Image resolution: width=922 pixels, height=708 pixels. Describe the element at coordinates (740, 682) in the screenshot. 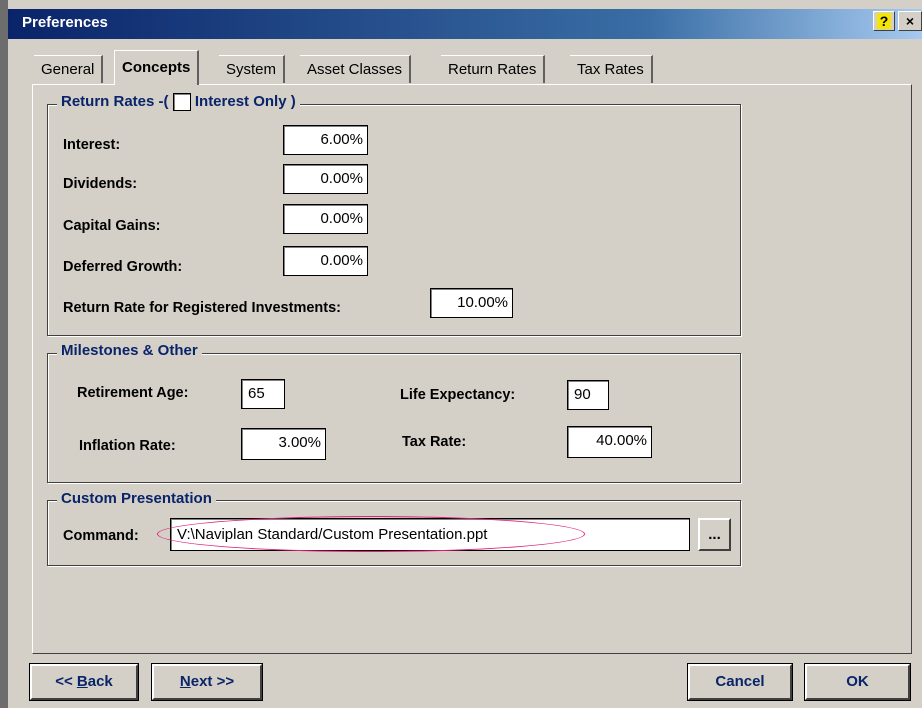

I see `cancel-button: Cancel` at that location.